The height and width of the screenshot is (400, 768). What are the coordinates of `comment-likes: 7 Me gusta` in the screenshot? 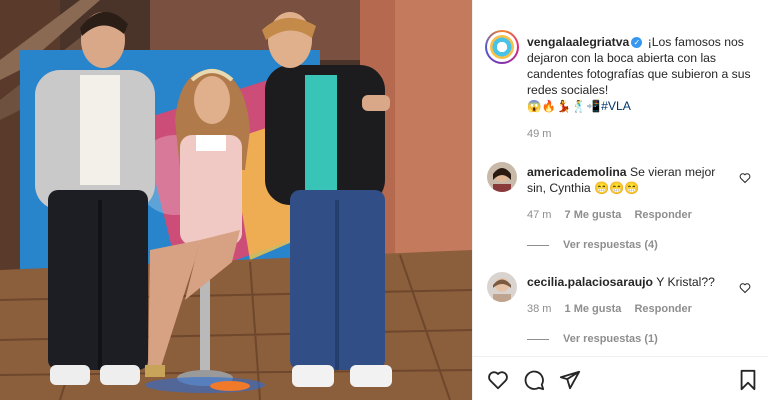 It's located at (593, 215).